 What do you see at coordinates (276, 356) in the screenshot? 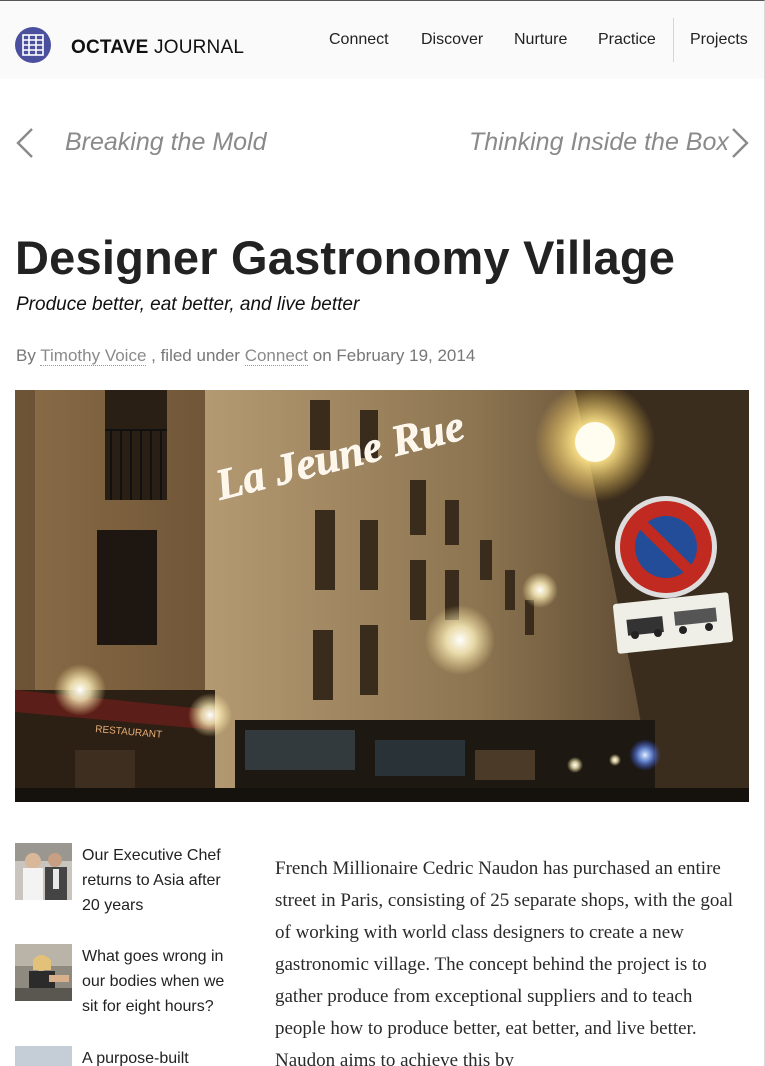
I see `category-link: Connect` at bounding box center [276, 356].